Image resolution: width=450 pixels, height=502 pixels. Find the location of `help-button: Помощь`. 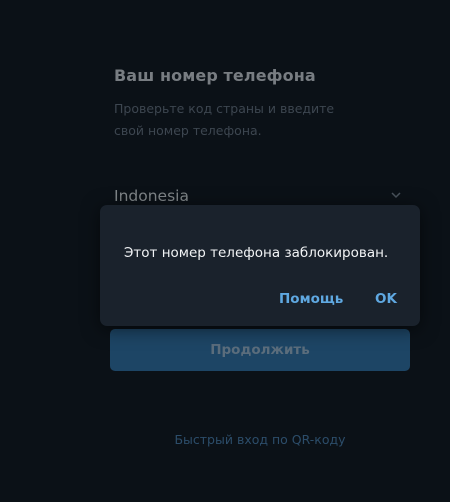

help-button: Помощь is located at coordinates (311, 299).